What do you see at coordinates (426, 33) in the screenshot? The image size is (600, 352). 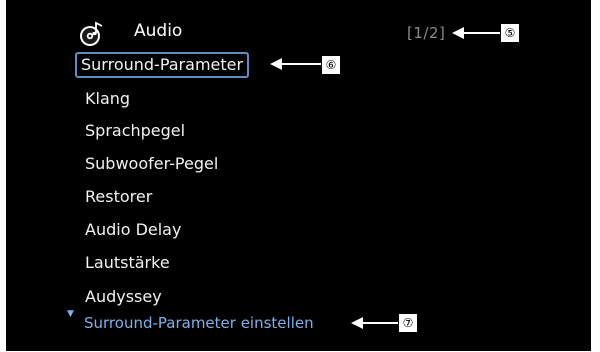 I see `page-indicator: [1/2]` at bounding box center [426, 33].